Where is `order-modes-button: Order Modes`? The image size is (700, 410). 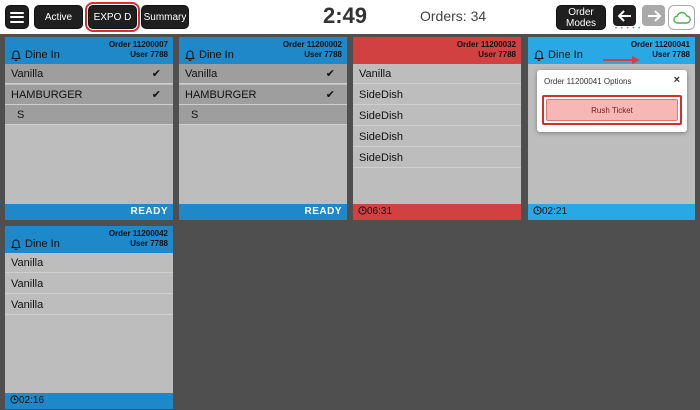 order-modes-button: Order Modes is located at coordinates (581, 17).